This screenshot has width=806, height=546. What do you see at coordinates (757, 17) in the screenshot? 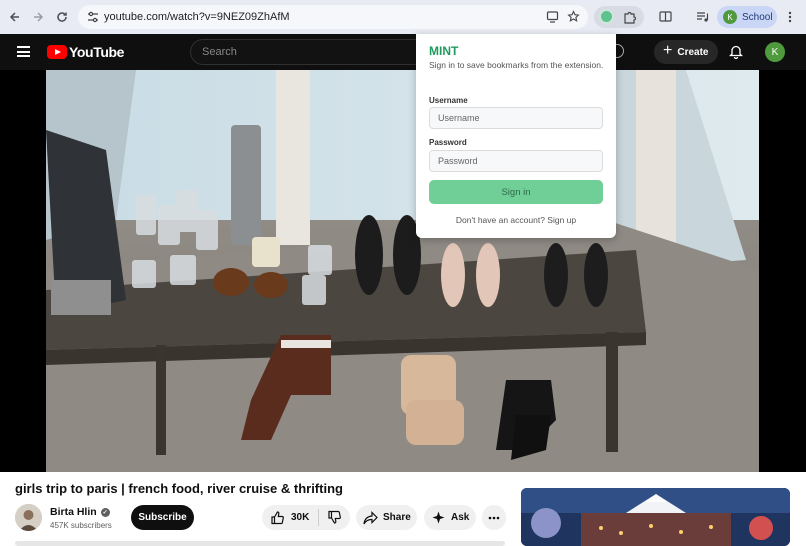
I see `profile-name: School` at bounding box center [757, 17].